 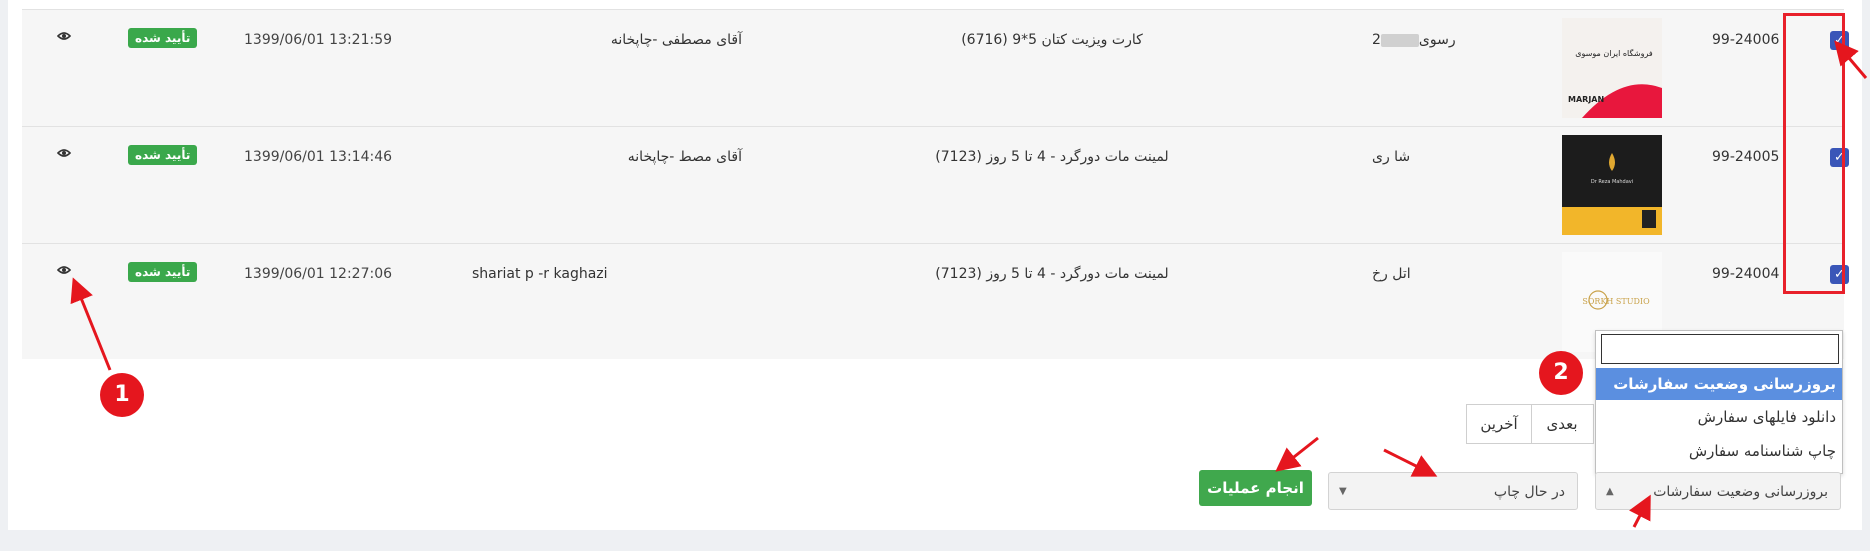 What do you see at coordinates (540, 274) in the screenshot?
I see `agent-name: shariat p -r kaghazi` at bounding box center [540, 274].